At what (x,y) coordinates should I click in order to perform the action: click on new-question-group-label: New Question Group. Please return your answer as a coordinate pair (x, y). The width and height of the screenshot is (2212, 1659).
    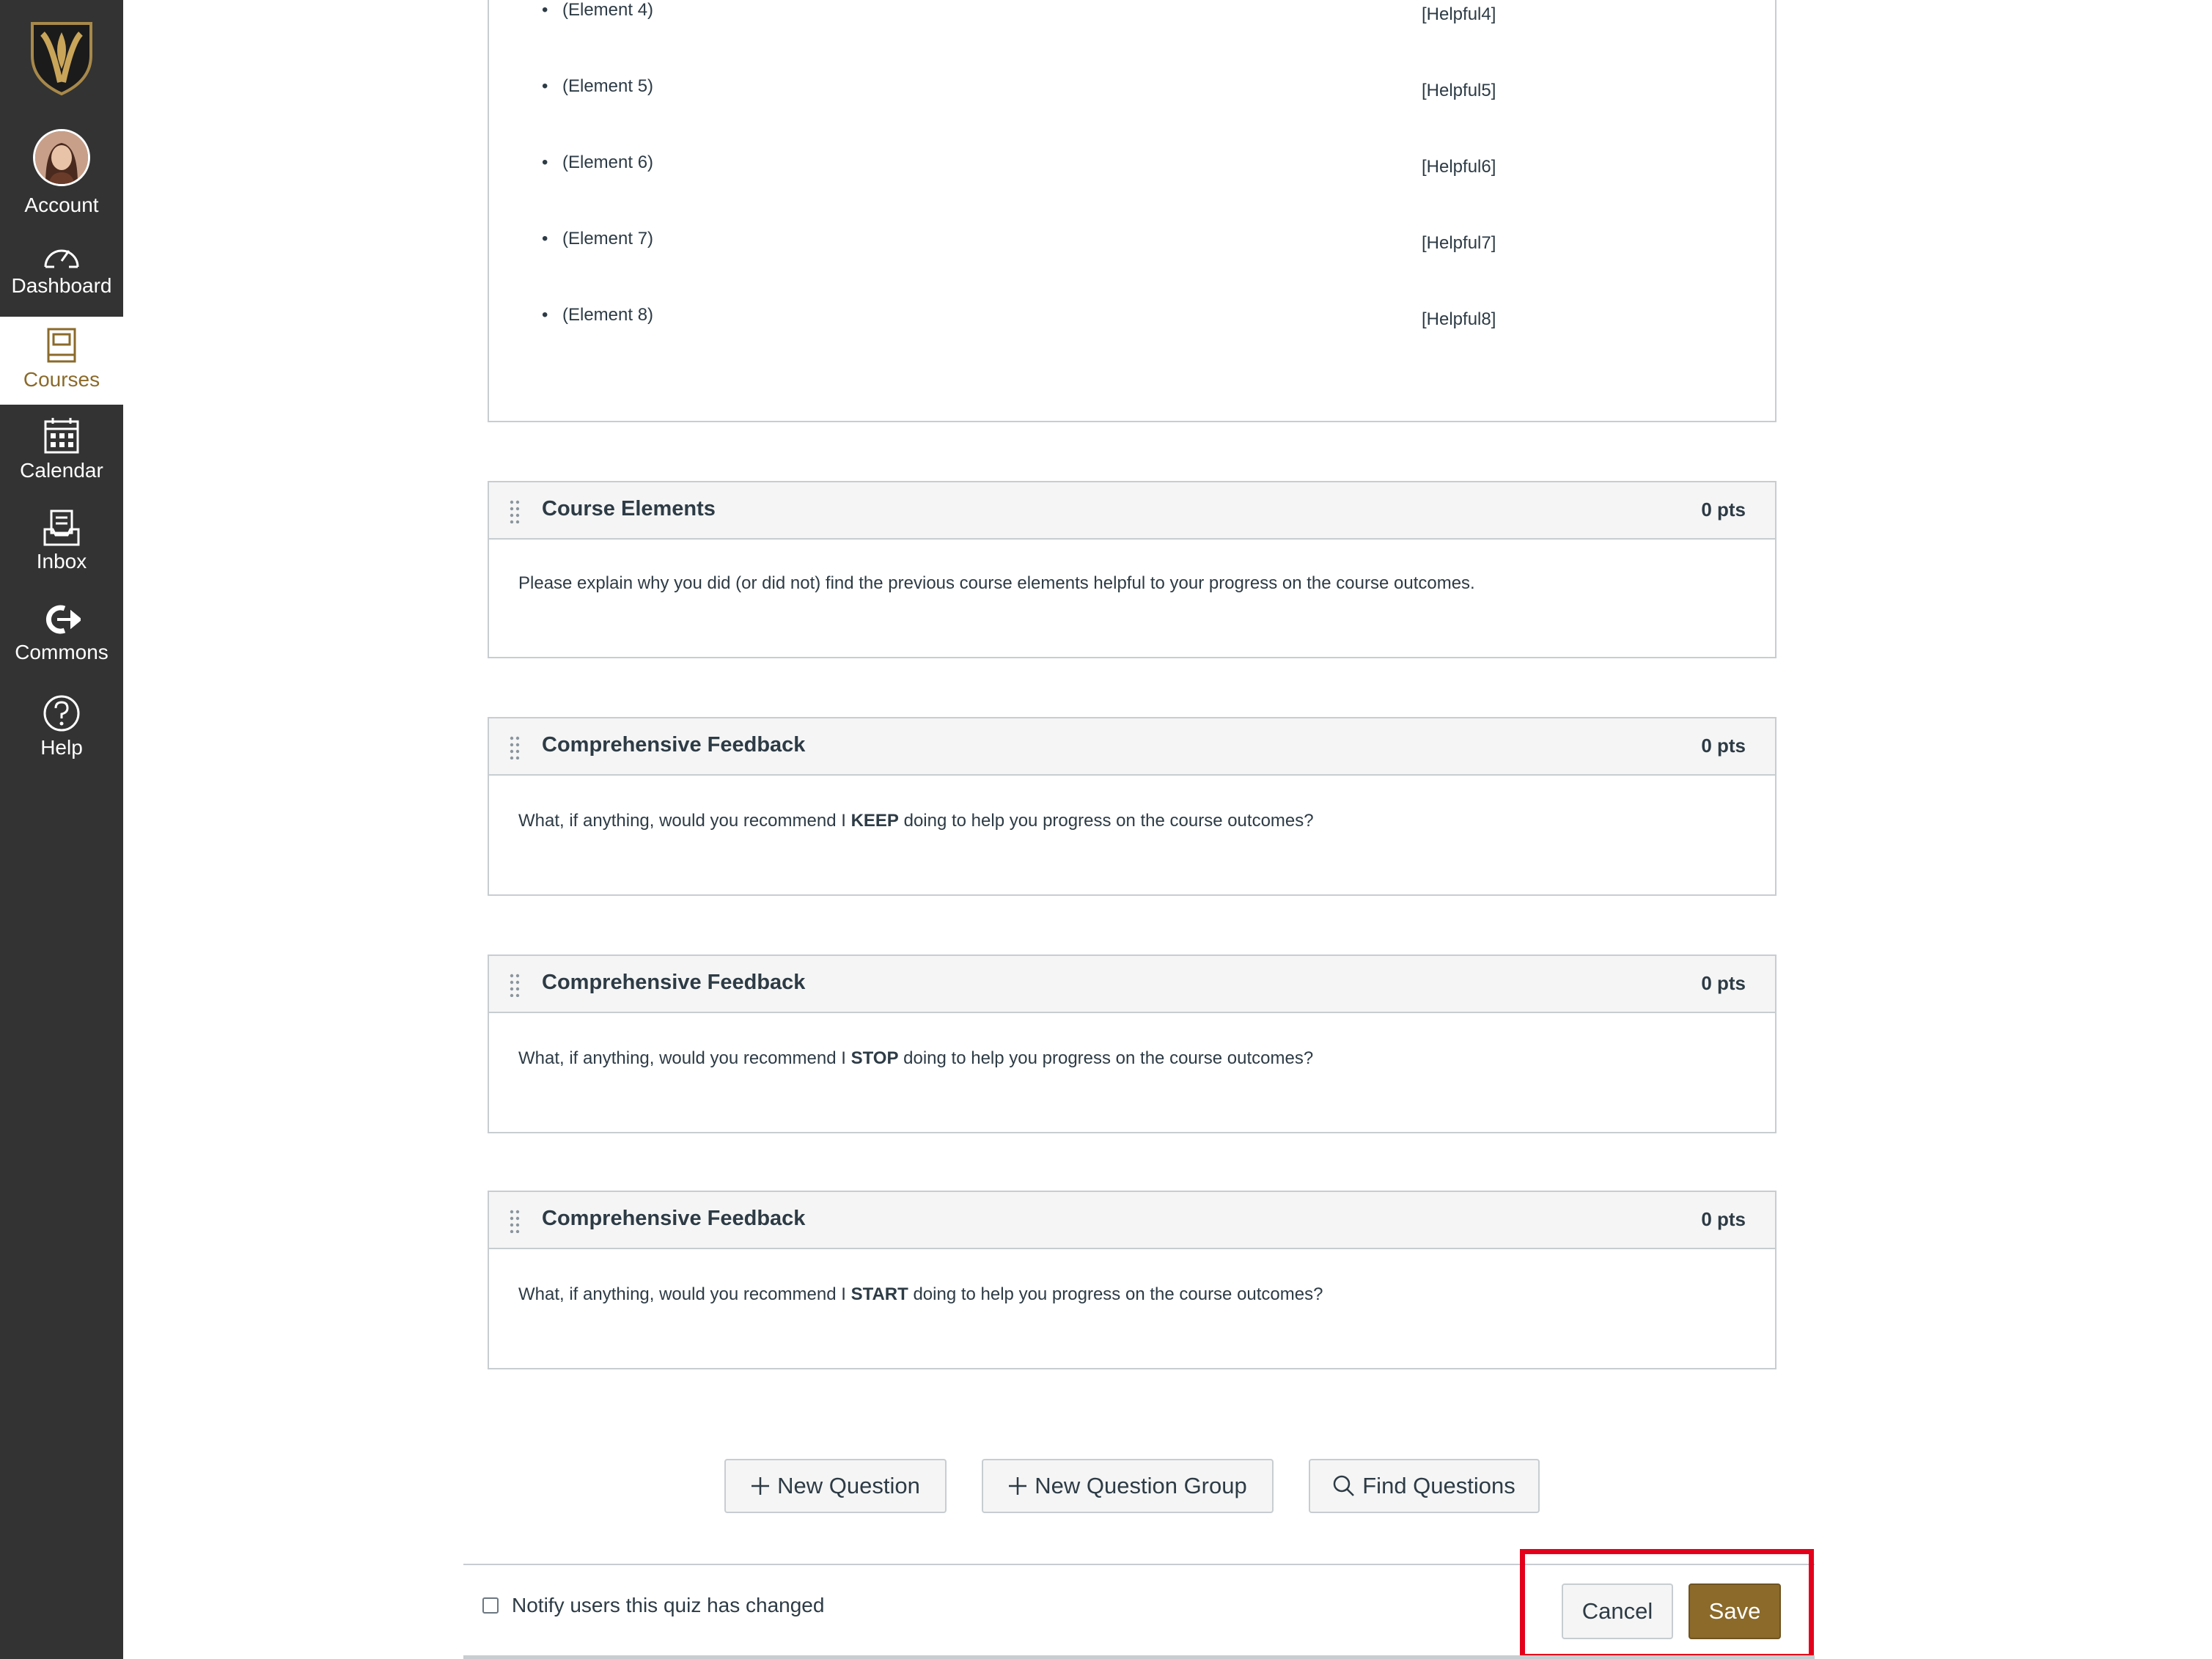
    Looking at the image, I should click on (1141, 1485).